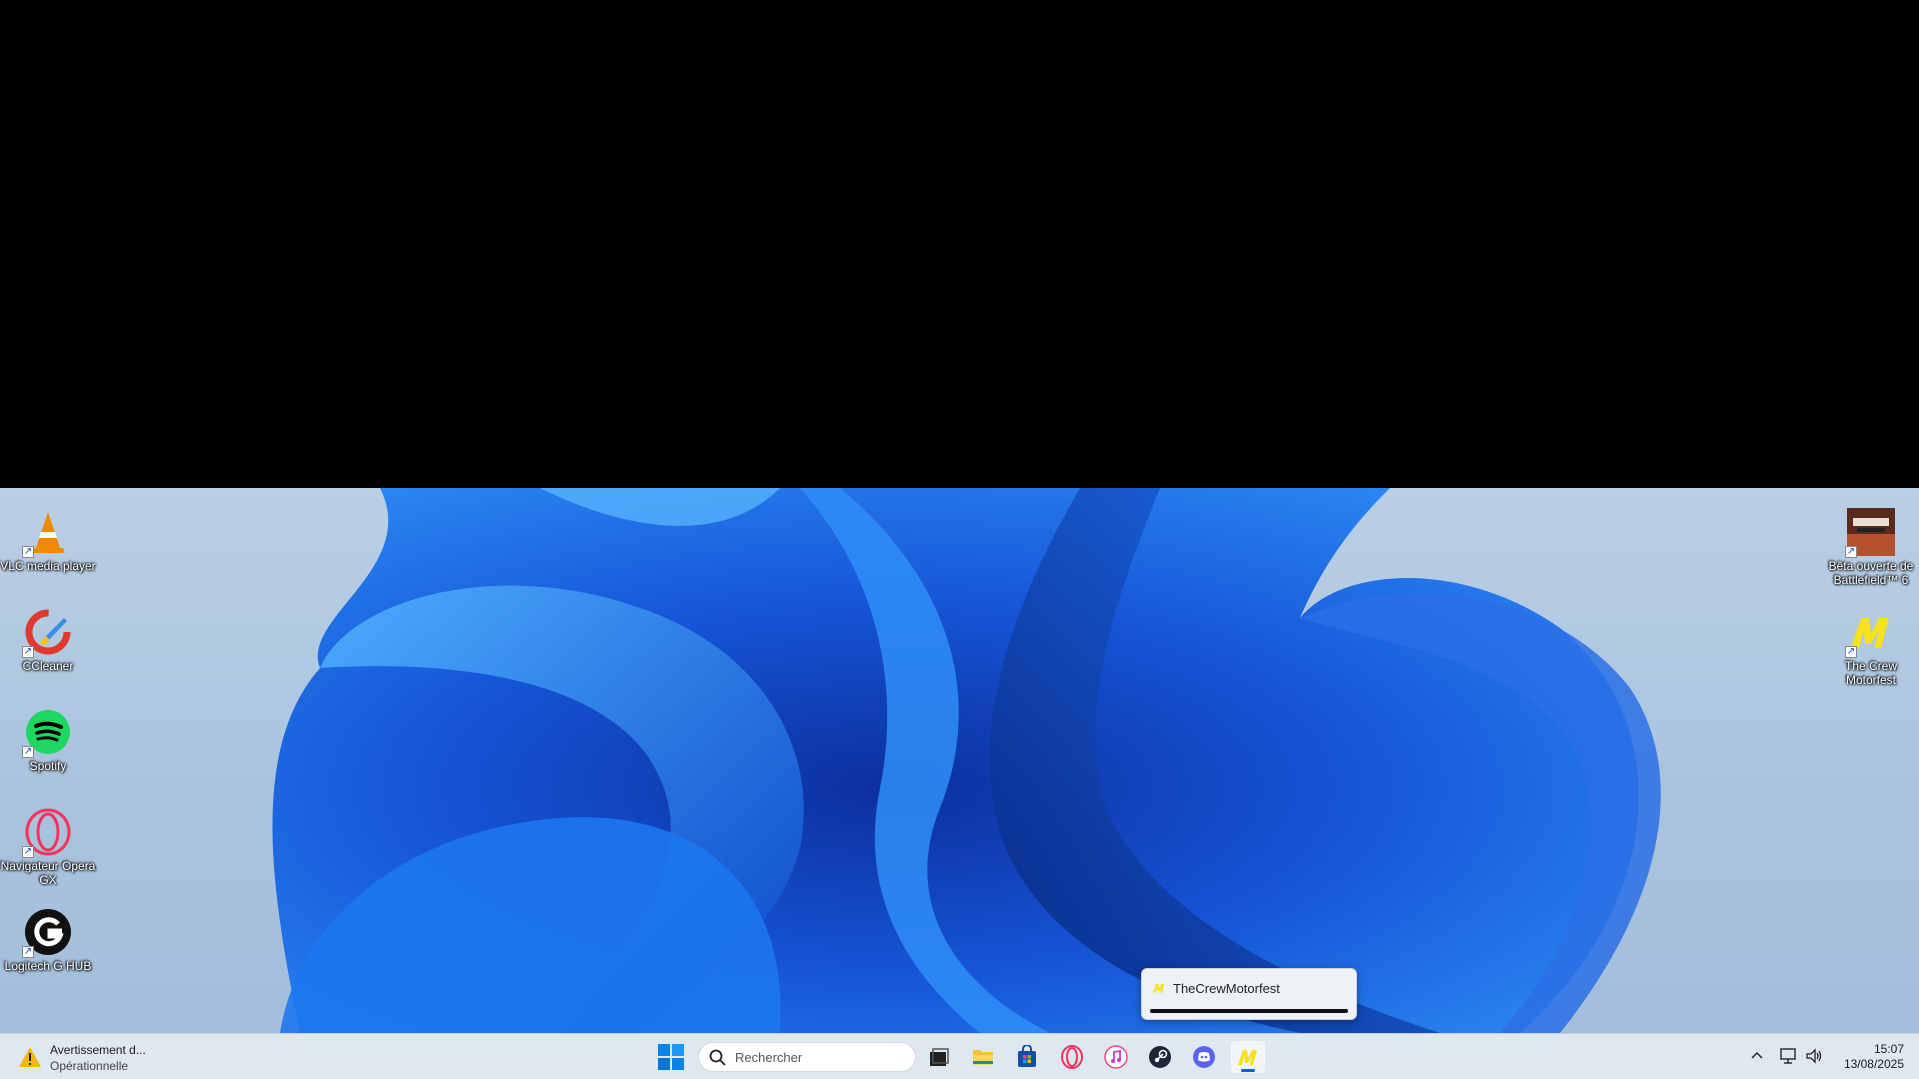  I want to click on task-view-icon, so click(939, 1057).